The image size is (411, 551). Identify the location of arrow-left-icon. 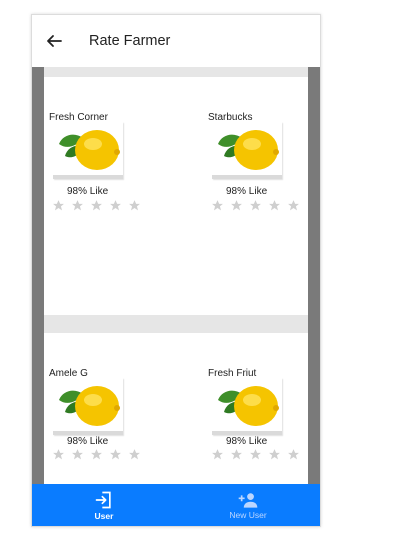
(54, 41).